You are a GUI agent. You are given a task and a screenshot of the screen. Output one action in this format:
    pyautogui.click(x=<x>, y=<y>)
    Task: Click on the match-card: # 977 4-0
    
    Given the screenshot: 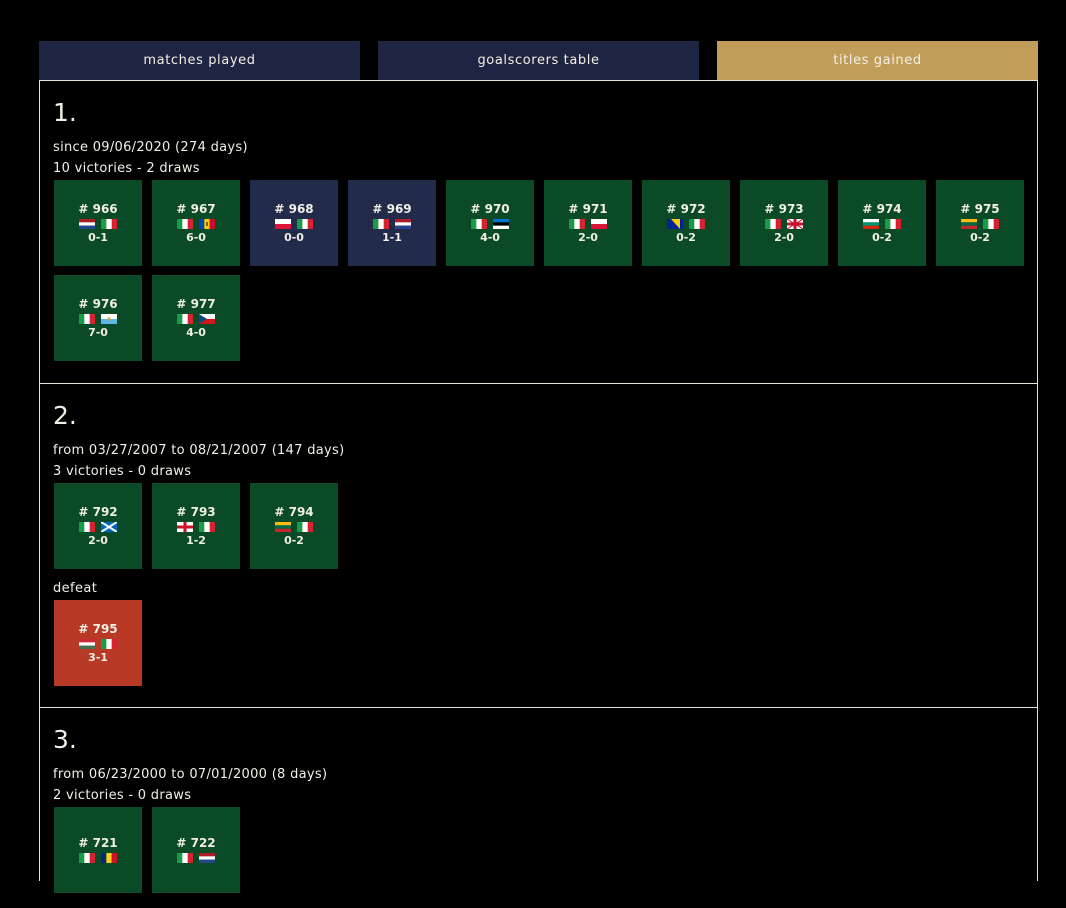 What is the action you would take?
    pyautogui.click(x=196, y=318)
    